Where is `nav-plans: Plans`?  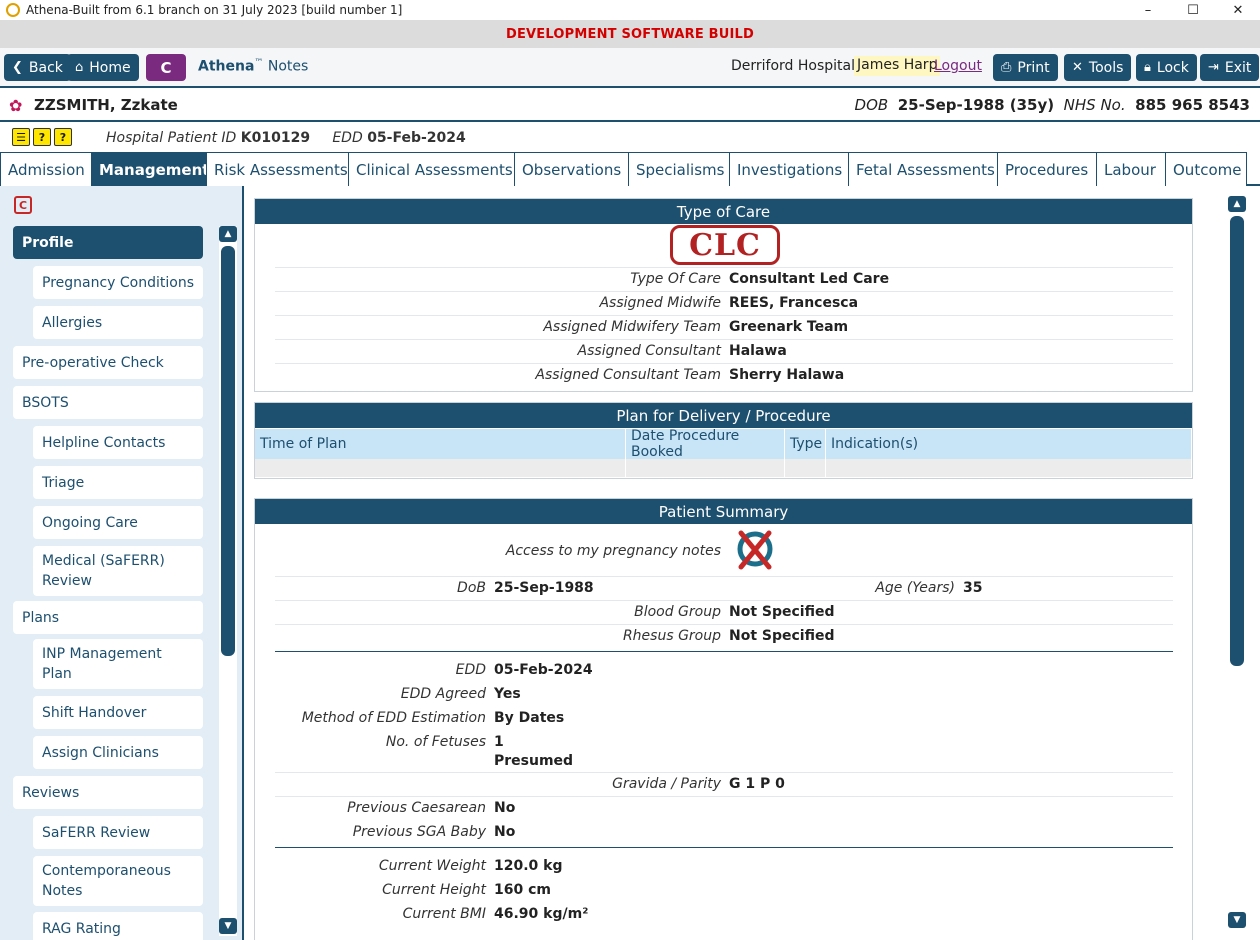
nav-plans: Plans is located at coordinates (108, 617).